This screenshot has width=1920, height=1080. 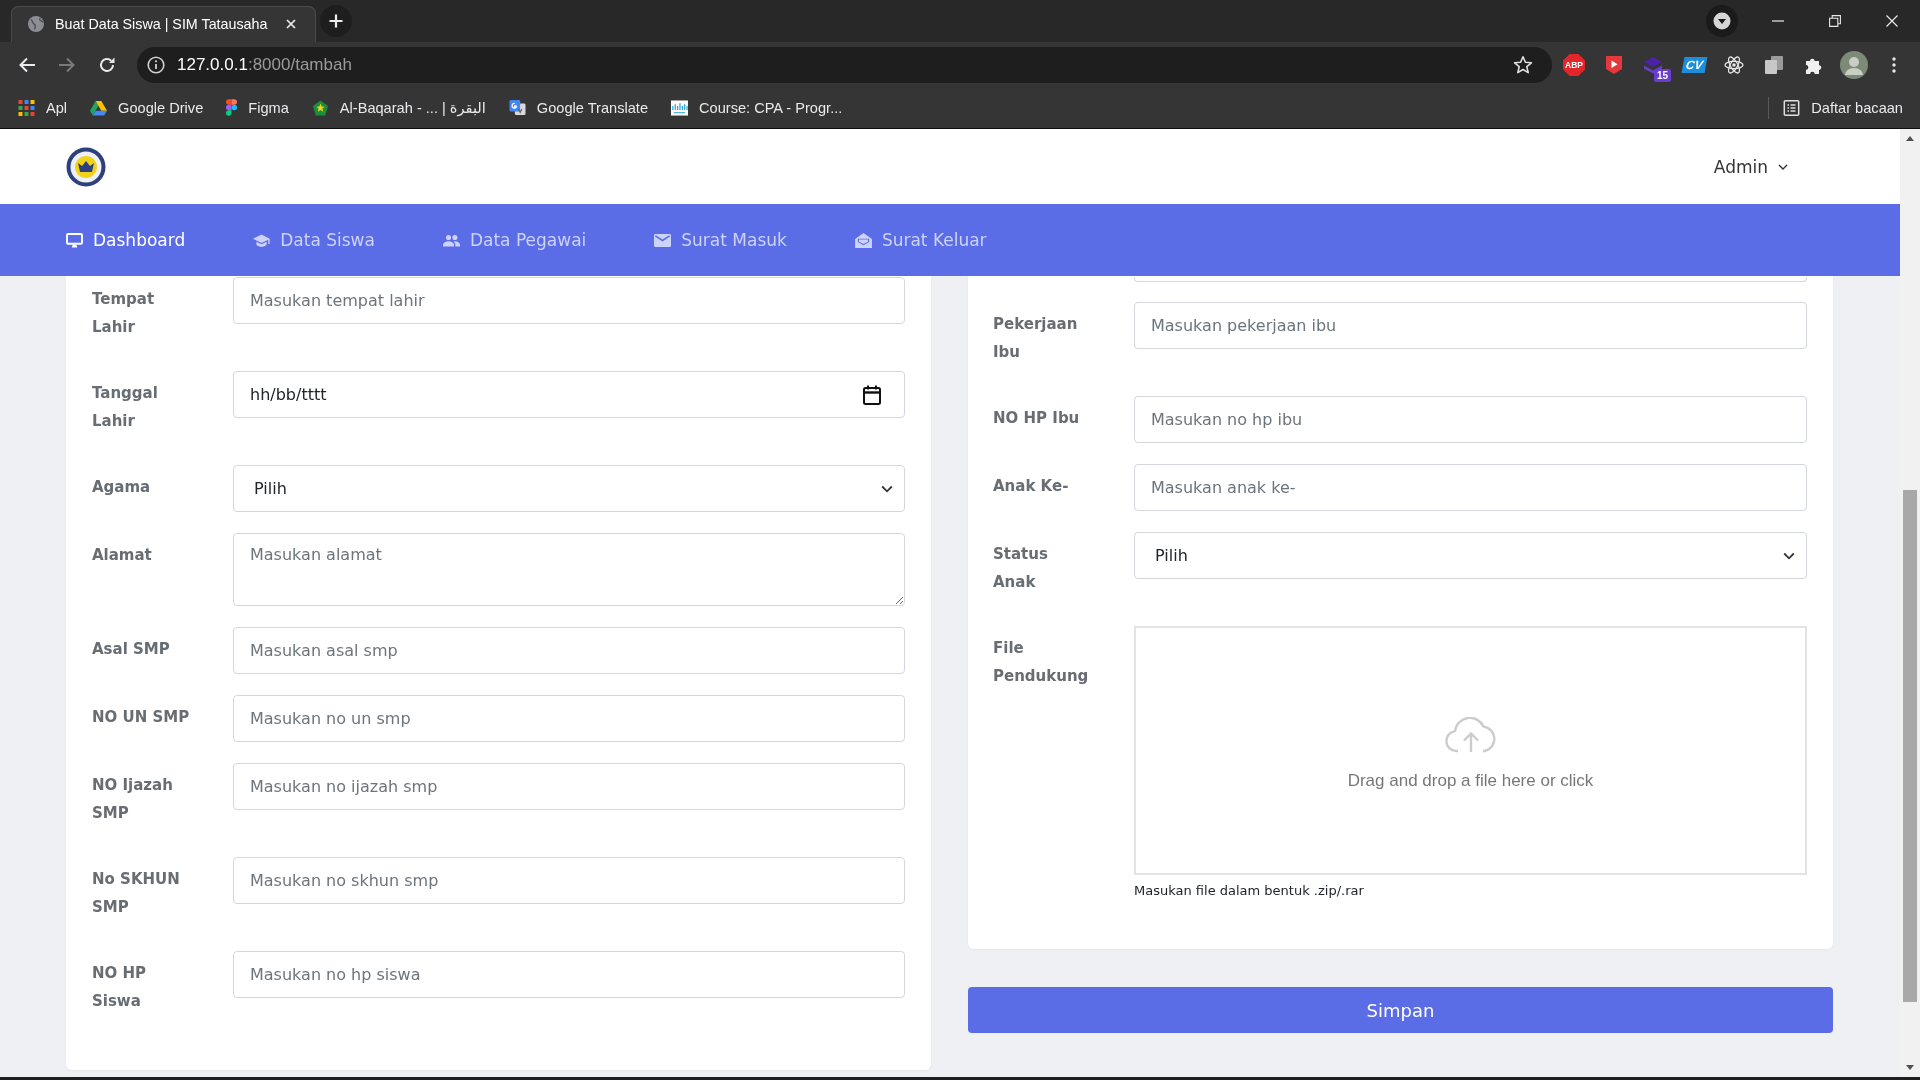 I want to click on input-field: Masukan no ijazah smp, so click(x=569, y=786).